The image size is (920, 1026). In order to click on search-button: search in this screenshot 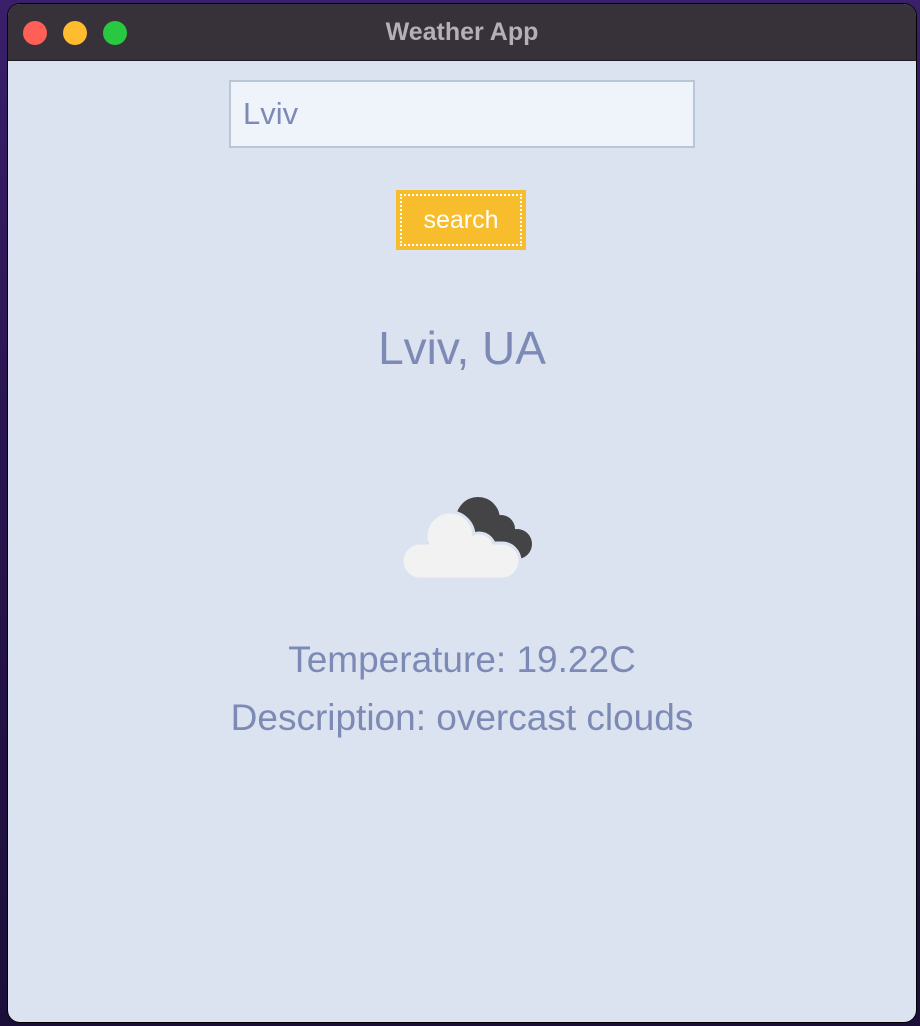, I will do `click(461, 220)`.